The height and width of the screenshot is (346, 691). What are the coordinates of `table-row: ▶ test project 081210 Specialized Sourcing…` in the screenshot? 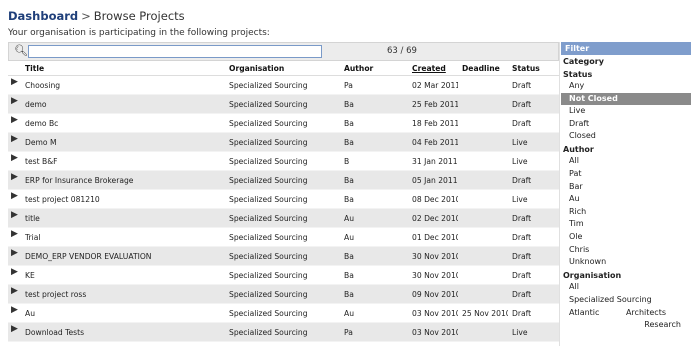 It's located at (283, 199).